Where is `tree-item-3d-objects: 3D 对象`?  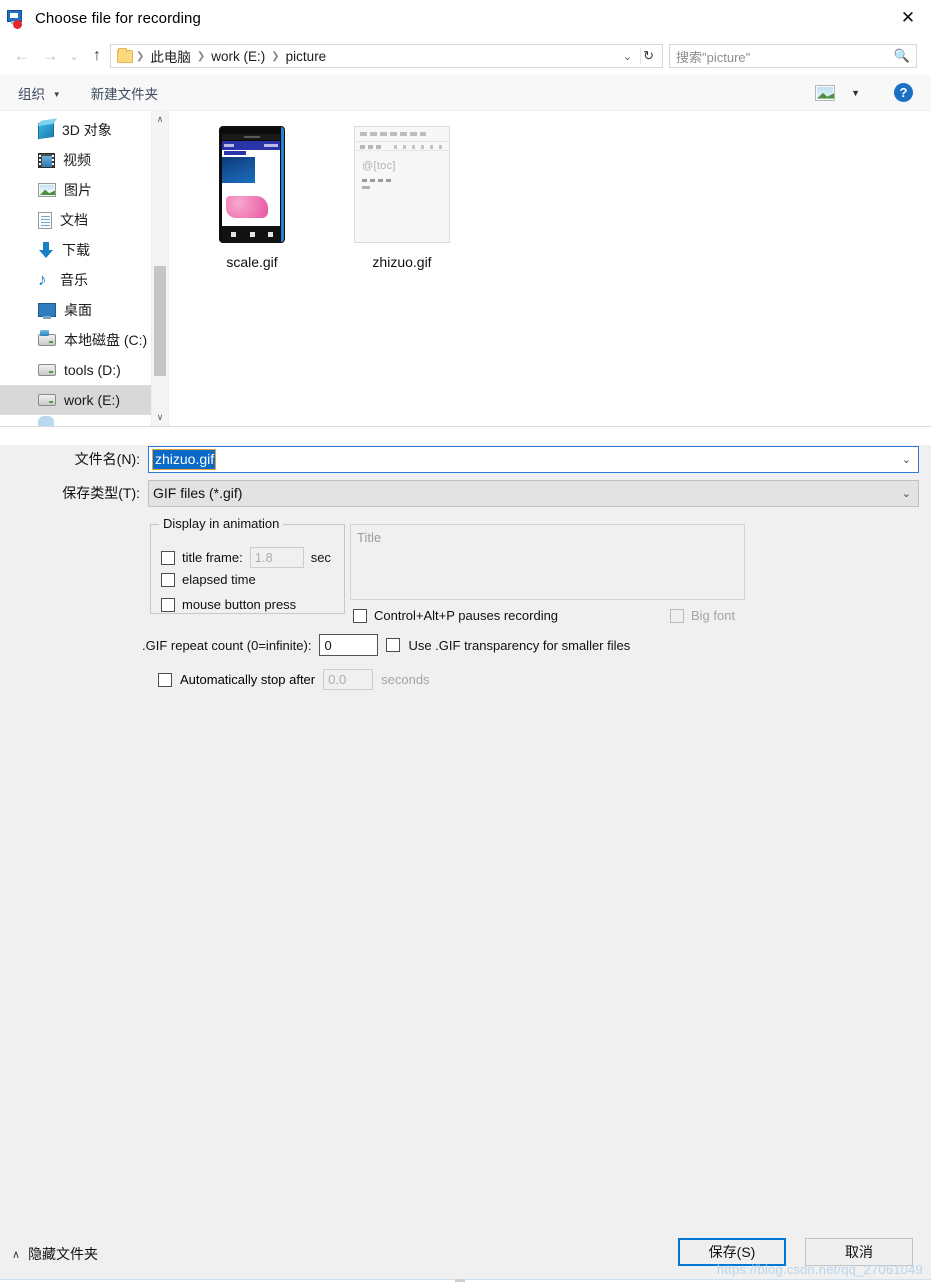 tree-item-3d-objects: 3D 对象 is located at coordinates (84, 130).